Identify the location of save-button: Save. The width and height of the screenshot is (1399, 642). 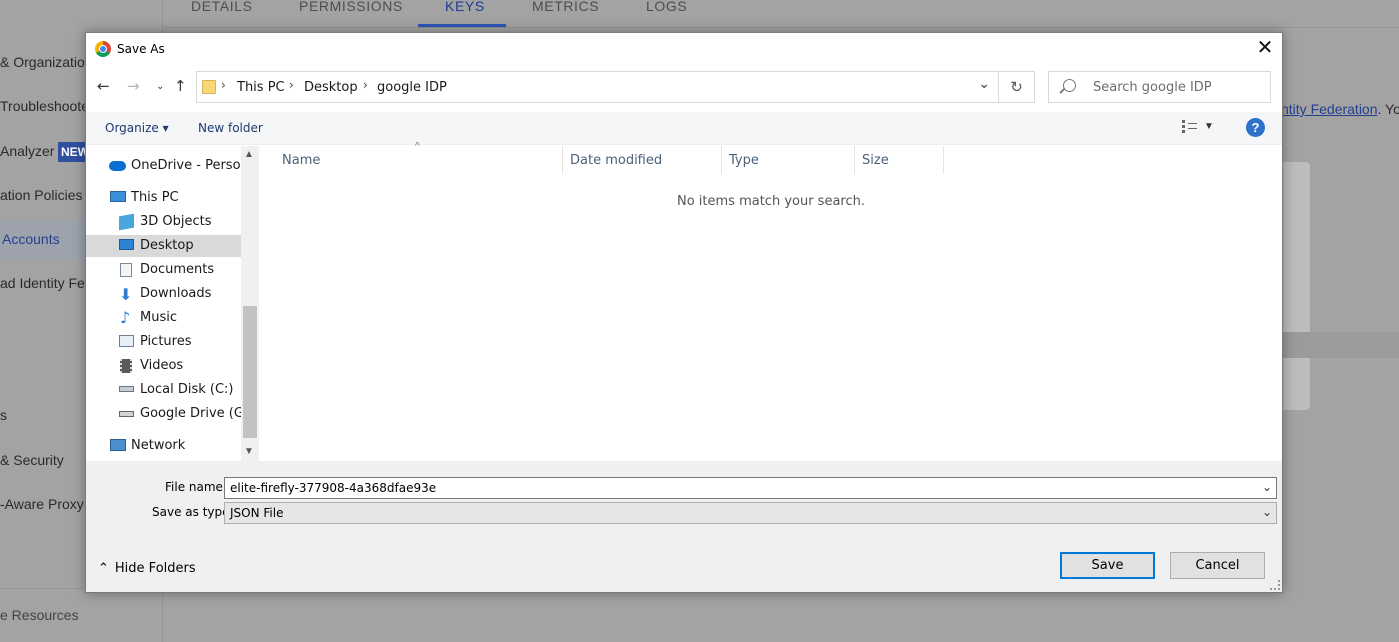
(1107, 565).